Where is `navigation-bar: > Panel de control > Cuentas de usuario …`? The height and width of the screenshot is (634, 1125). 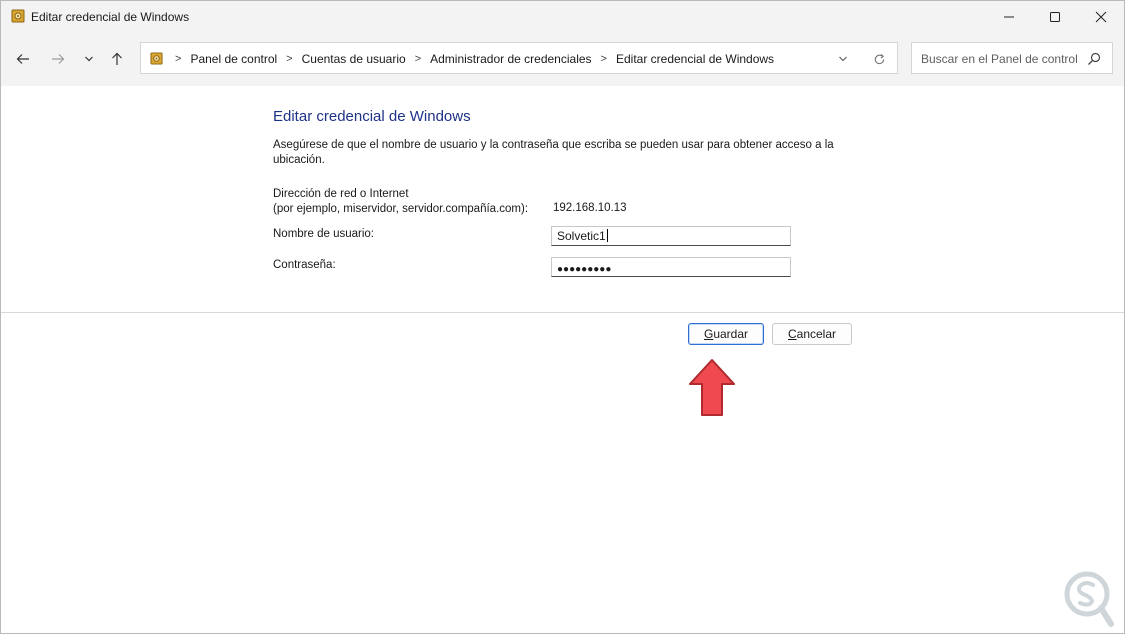 navigation-bar: > Panel de control > Cuentas de usuario … is located at coordinates (562, 59).